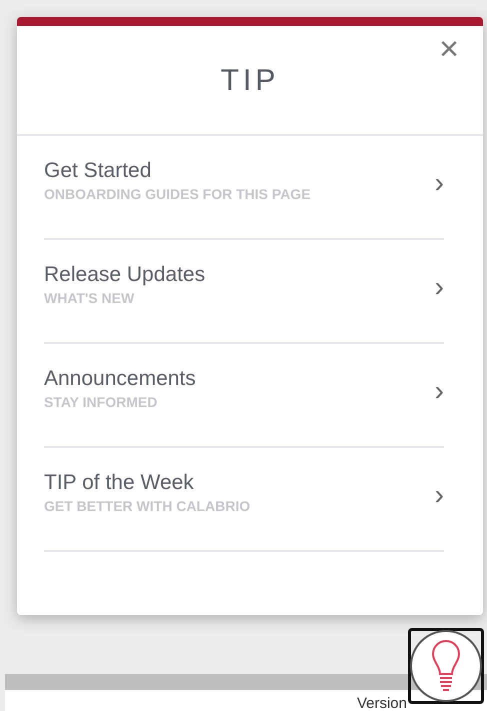 Image resolution: width=487 pixels, height=711 pixels. Describe the element at coordinates (177, 194) in the screenshot. I see `item-subtitle: ONBOARDING GUIDES FOR THIS PAGE` at that location.